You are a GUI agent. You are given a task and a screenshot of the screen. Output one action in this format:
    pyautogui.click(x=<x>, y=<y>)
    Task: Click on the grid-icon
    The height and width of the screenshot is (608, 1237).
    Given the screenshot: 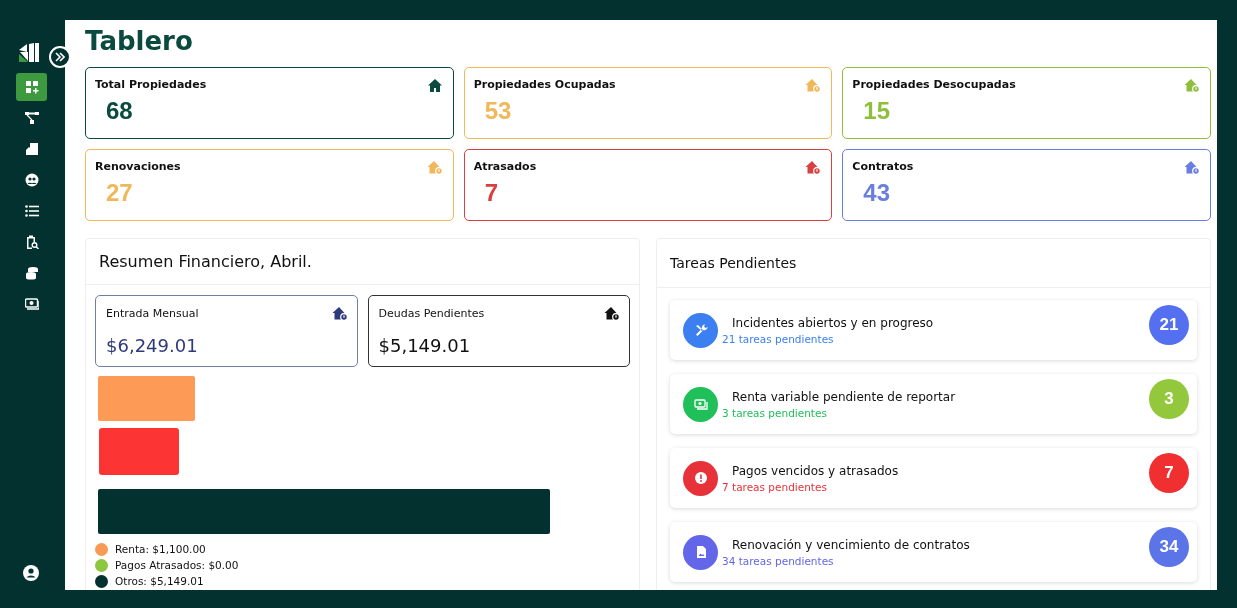 What is the action you would take?
    pyautogui.click(x=31, y=87)
    